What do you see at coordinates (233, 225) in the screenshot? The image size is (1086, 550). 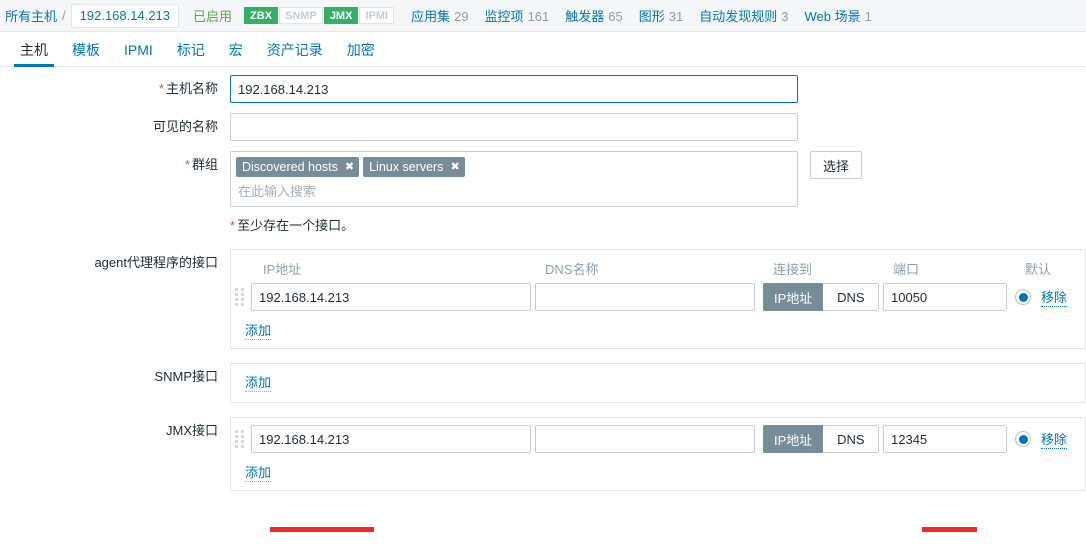 I see `required-marker-interface: *` at bounding box center [233, 225].